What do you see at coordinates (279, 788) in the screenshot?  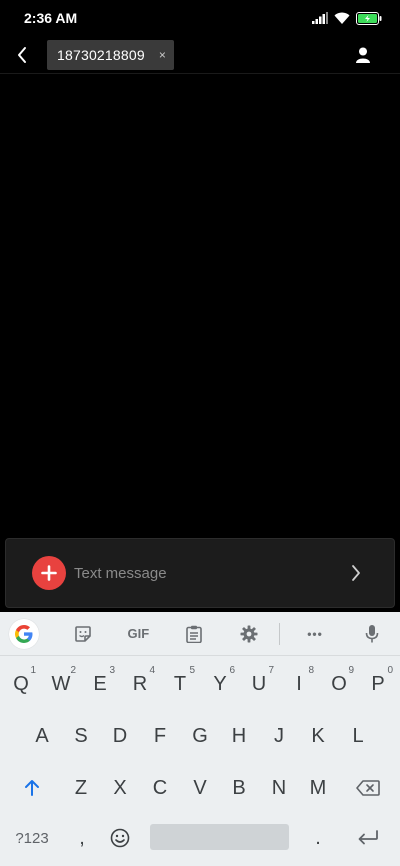 I see `key-n: N` at bounding box center [279, 788].